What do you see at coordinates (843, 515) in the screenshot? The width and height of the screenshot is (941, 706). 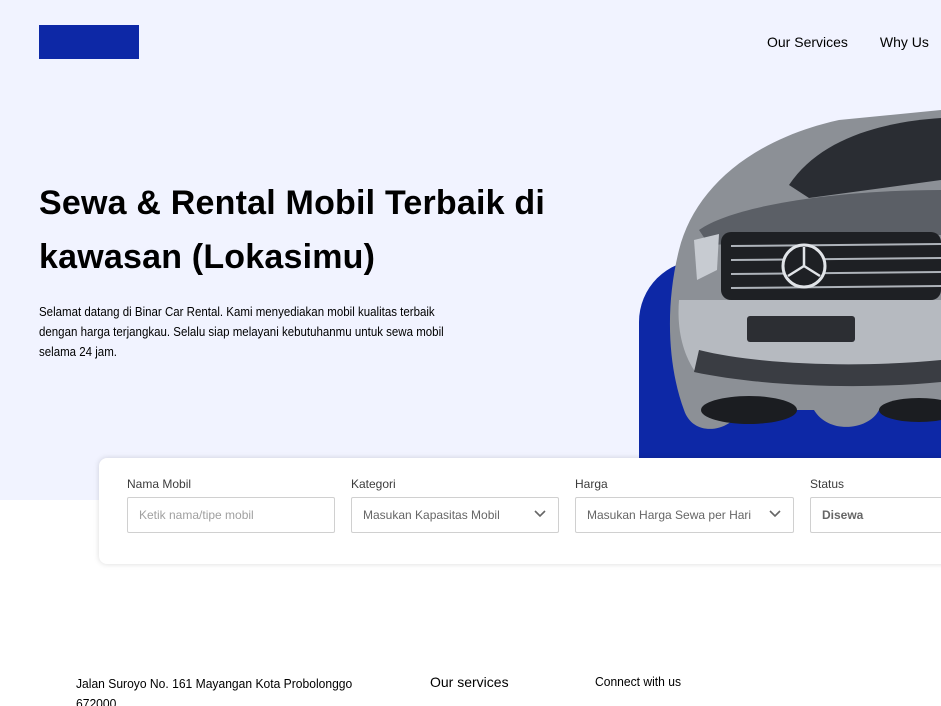 I see `status-value: Disewa` at bounding box center [843, 515].